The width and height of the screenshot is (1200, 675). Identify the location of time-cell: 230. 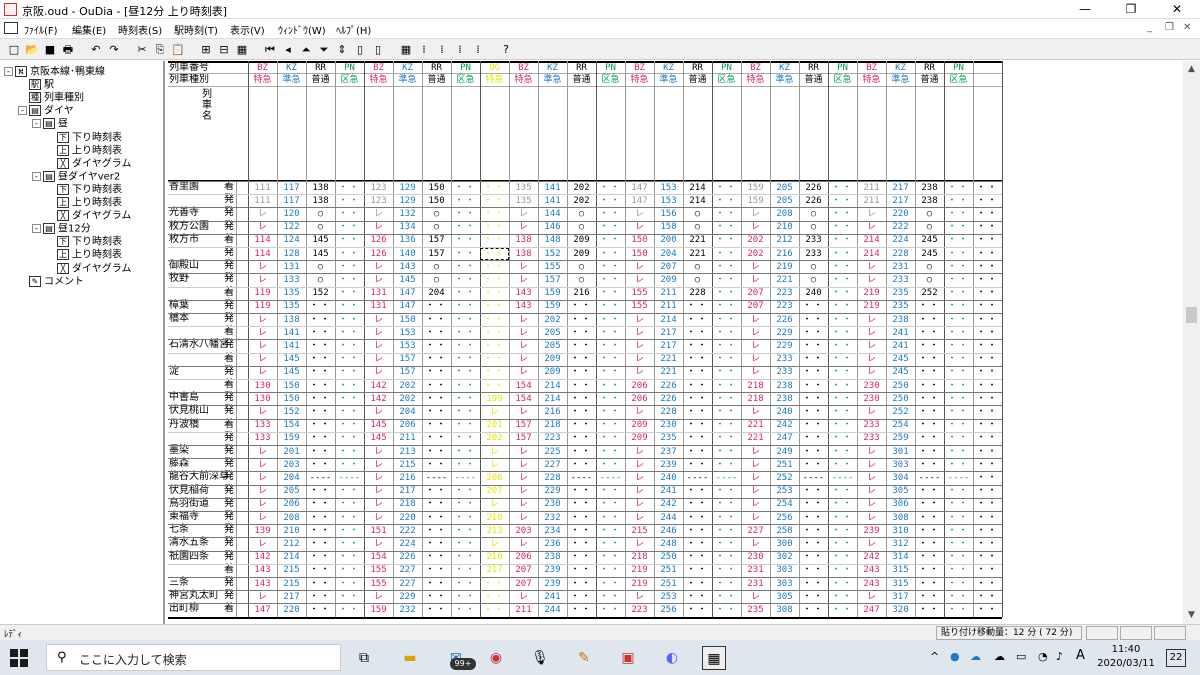
(871, 399).